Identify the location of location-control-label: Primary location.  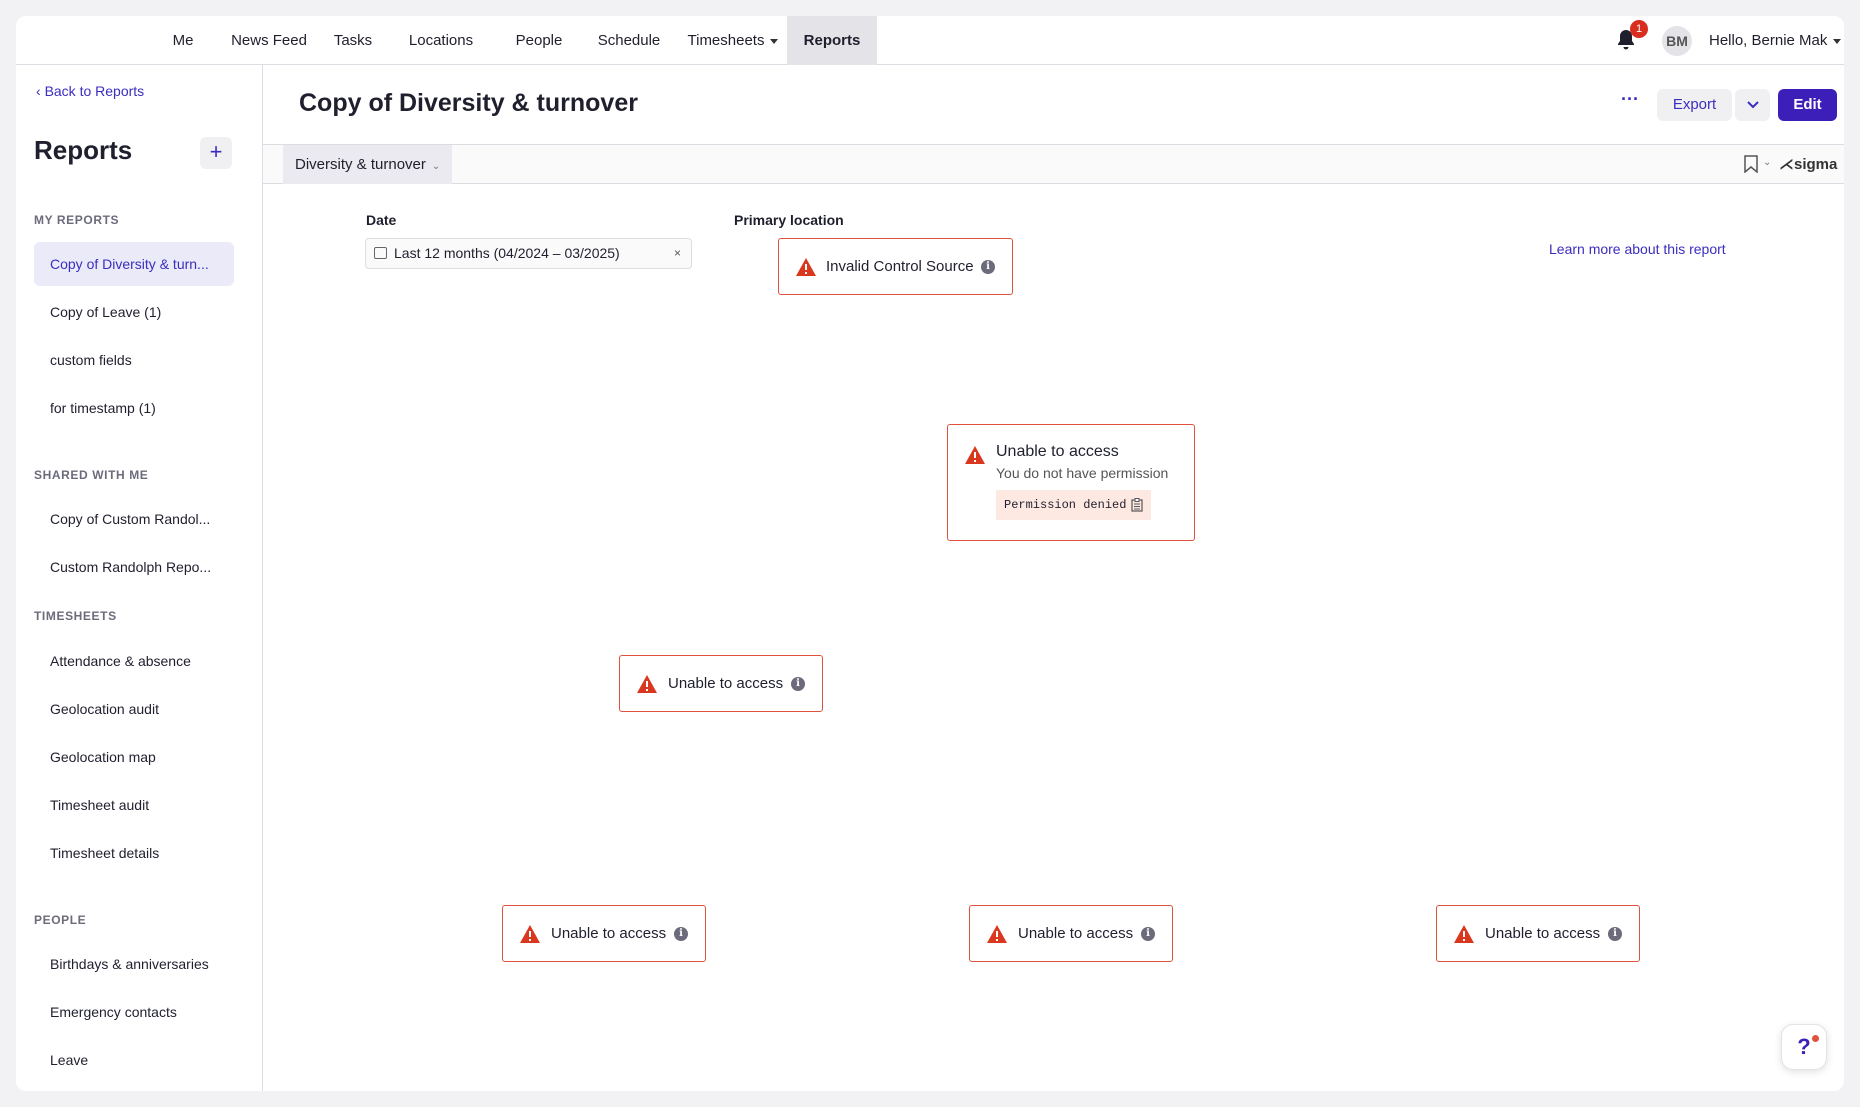
(789, 220).